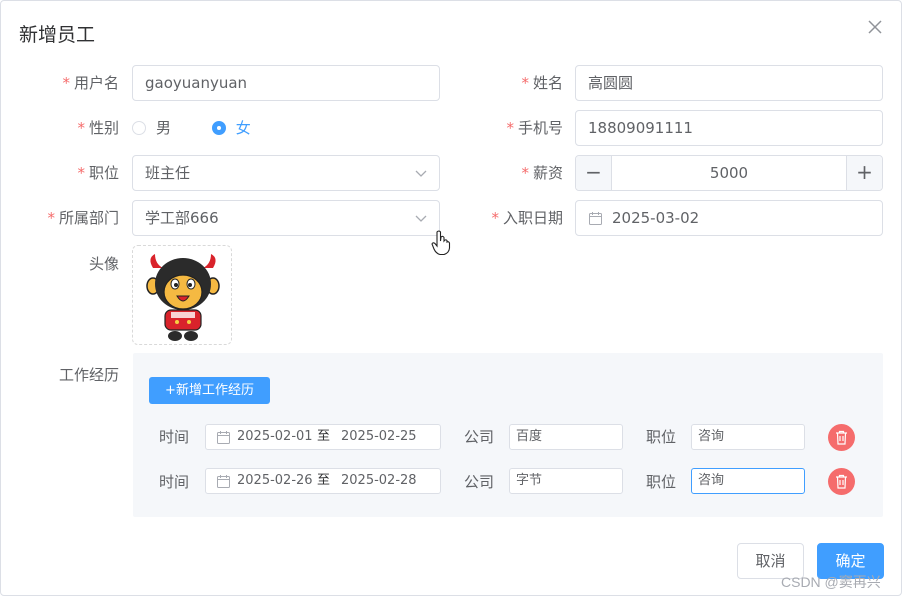  Describe the element at coordinates (88, 375) in the screenshot. I see `experience-label: 工作经历` at that location.